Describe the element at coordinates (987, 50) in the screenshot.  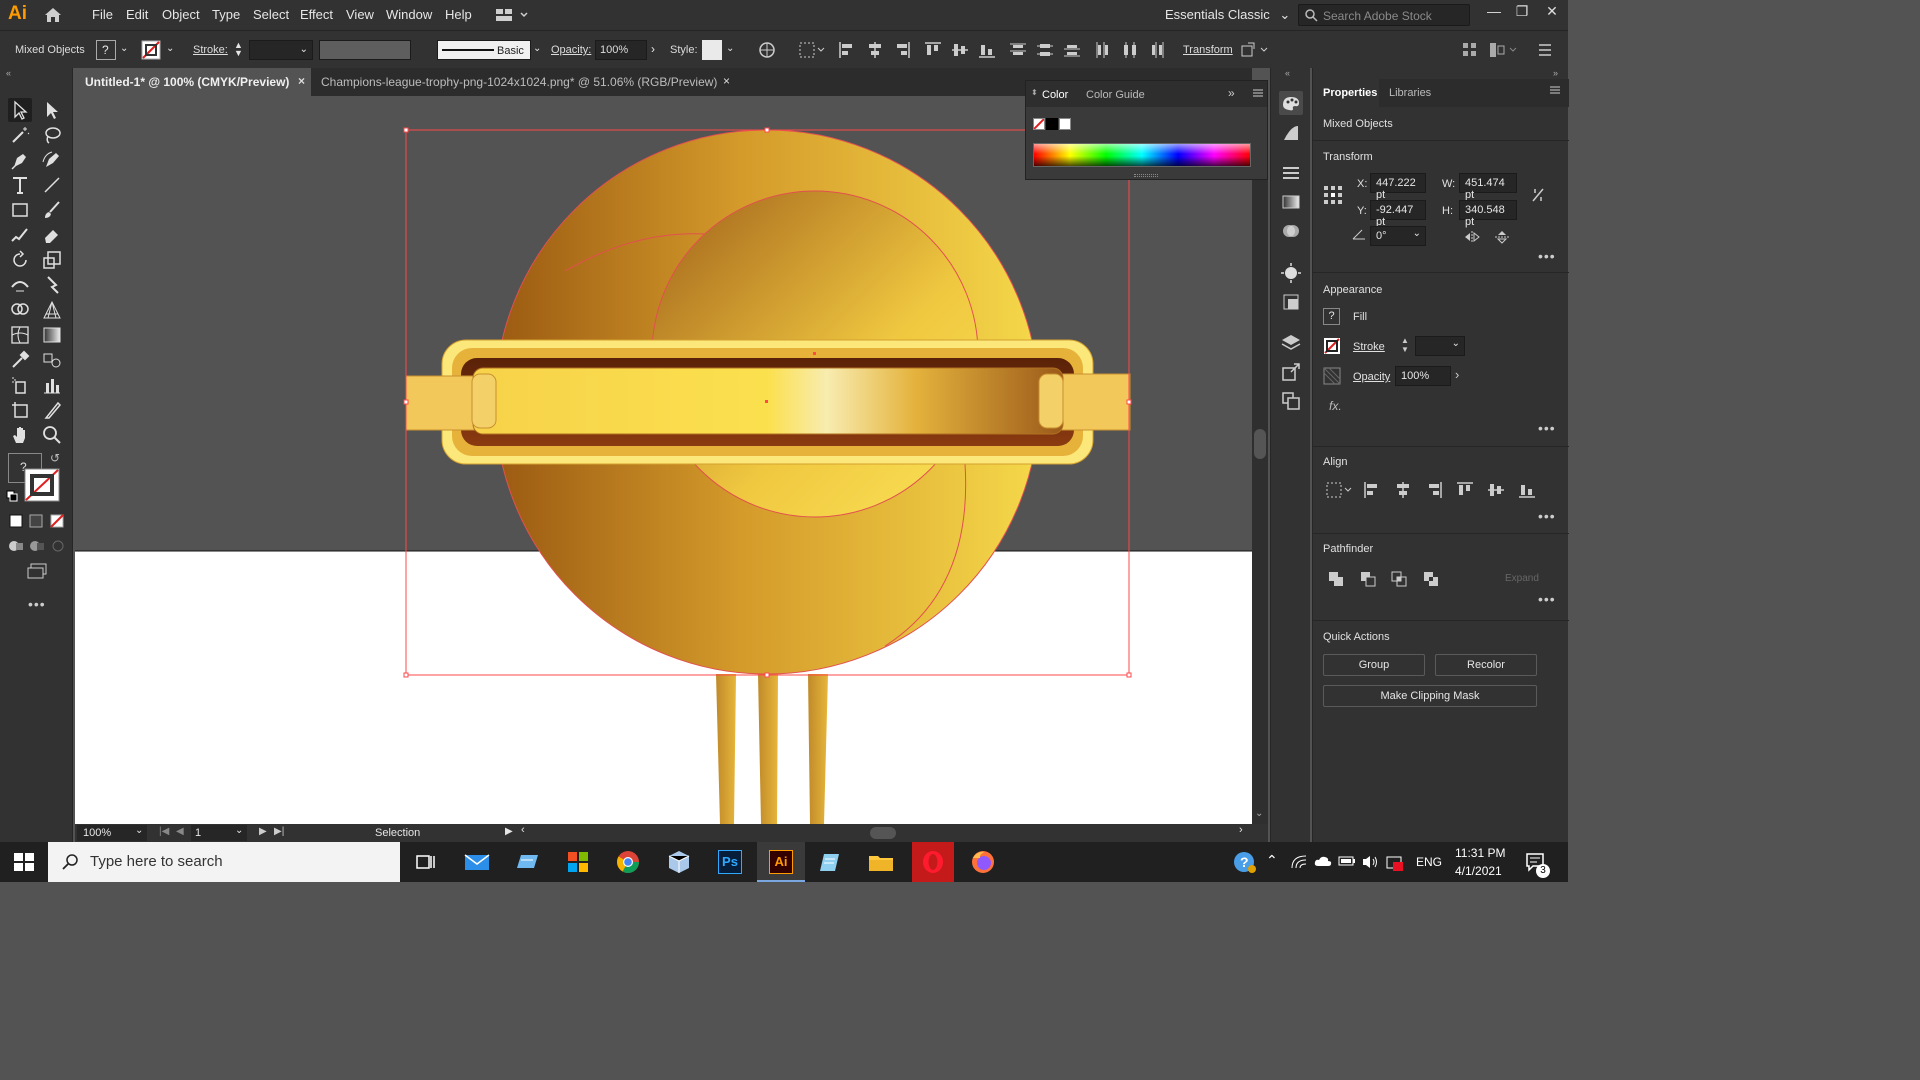
I see `align-bottom-icon` at that location.